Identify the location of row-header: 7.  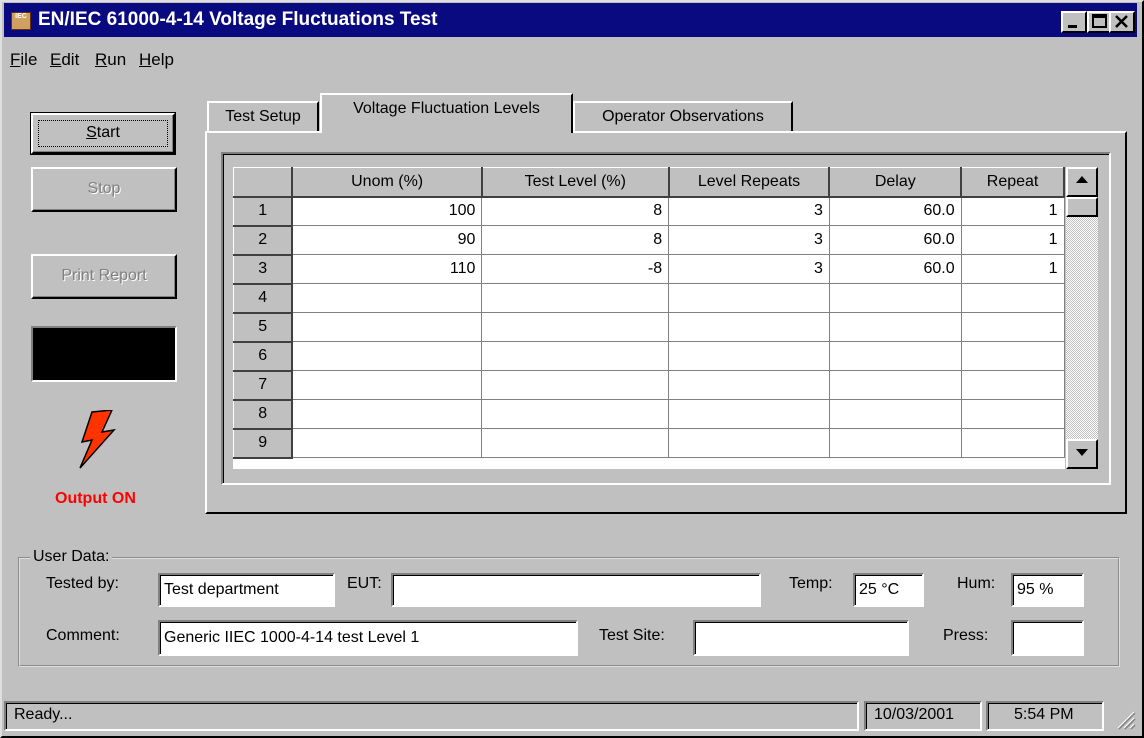
(263, 385).